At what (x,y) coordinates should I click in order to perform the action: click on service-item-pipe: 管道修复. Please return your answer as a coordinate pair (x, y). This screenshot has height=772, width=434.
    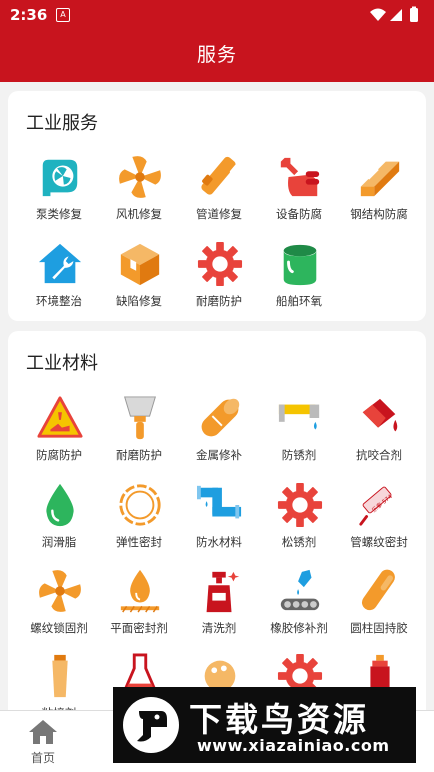
    Looking at the image, I should click on (219, 194).